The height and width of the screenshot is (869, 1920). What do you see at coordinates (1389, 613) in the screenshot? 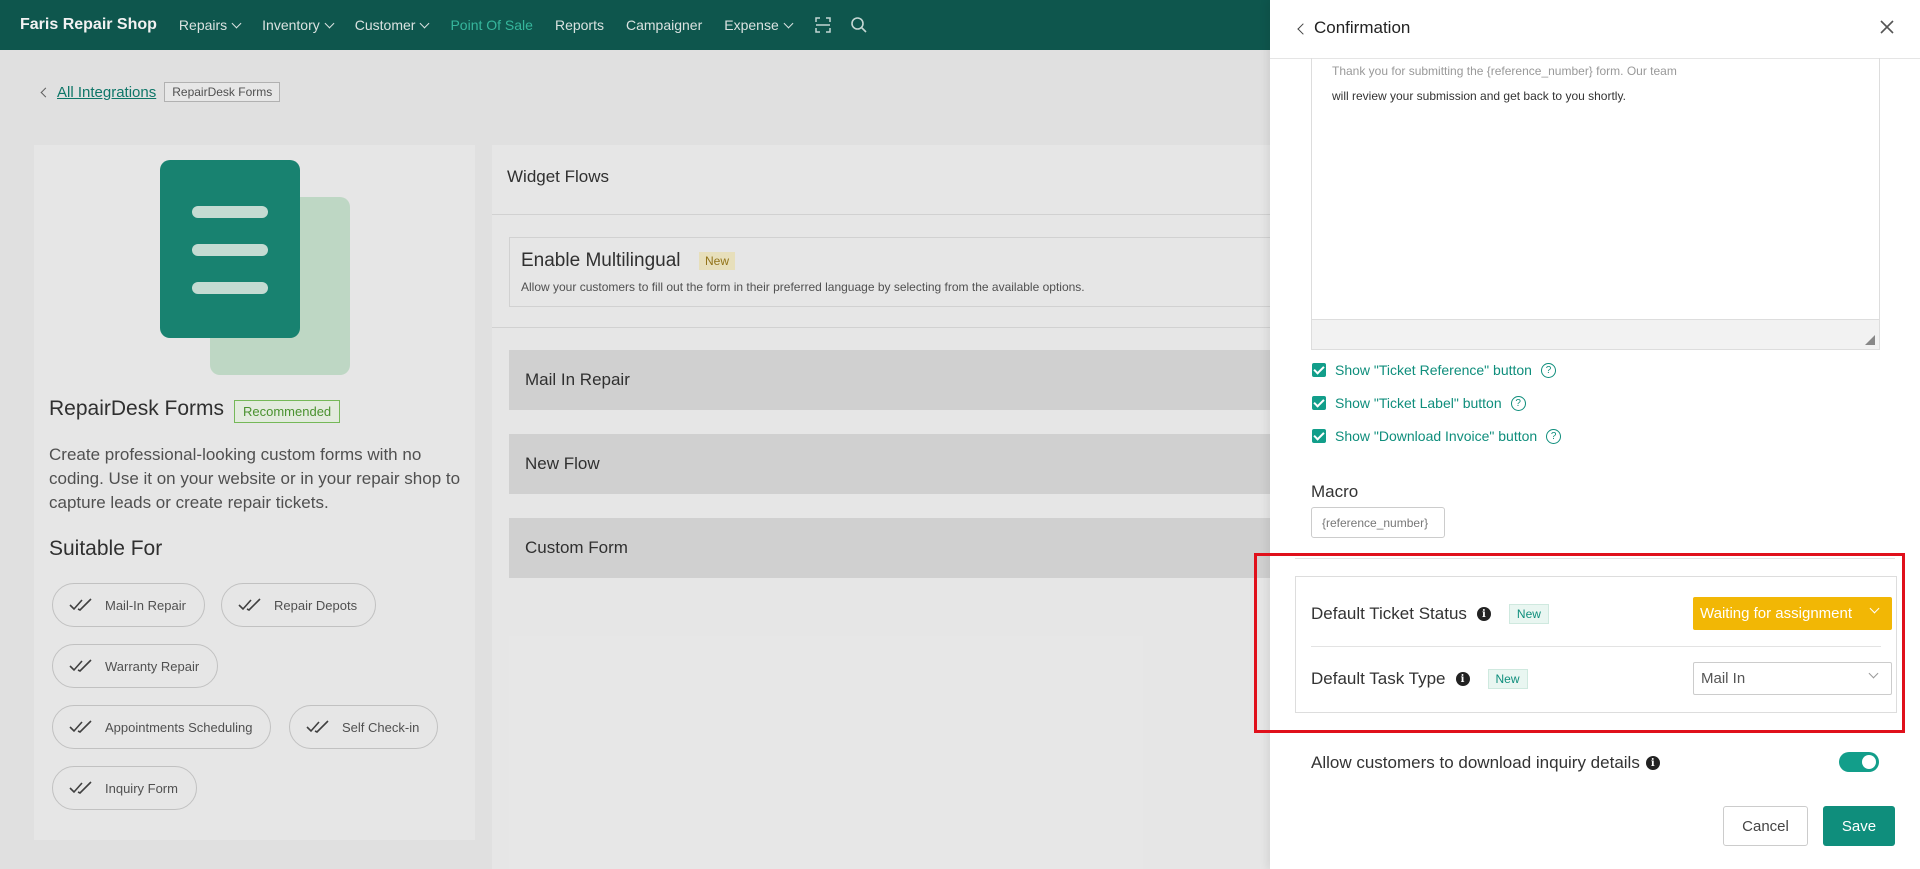
I see `default-ticket-status-label: Default Ticket Status` at bounding box center [1389, 613].